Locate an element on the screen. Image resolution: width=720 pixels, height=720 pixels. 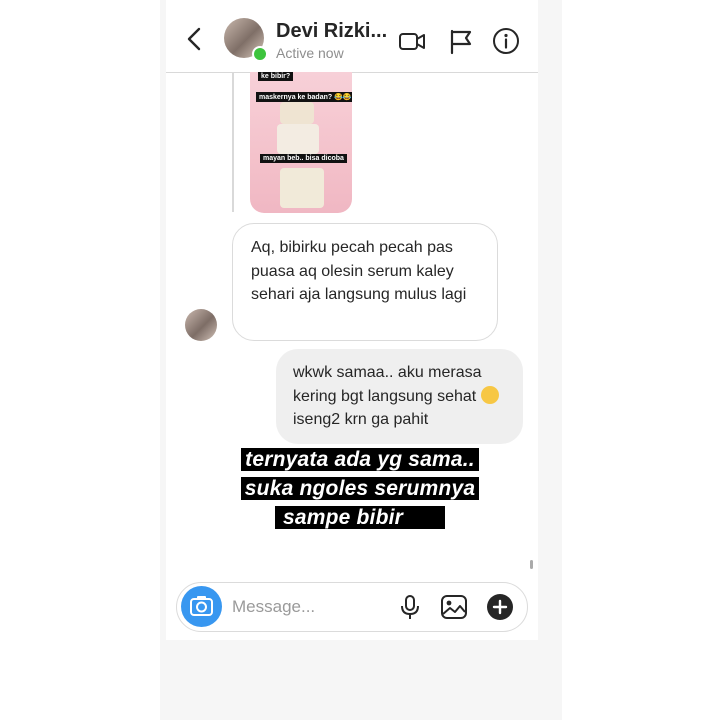
add-icon is located at coordinates (500, 607).